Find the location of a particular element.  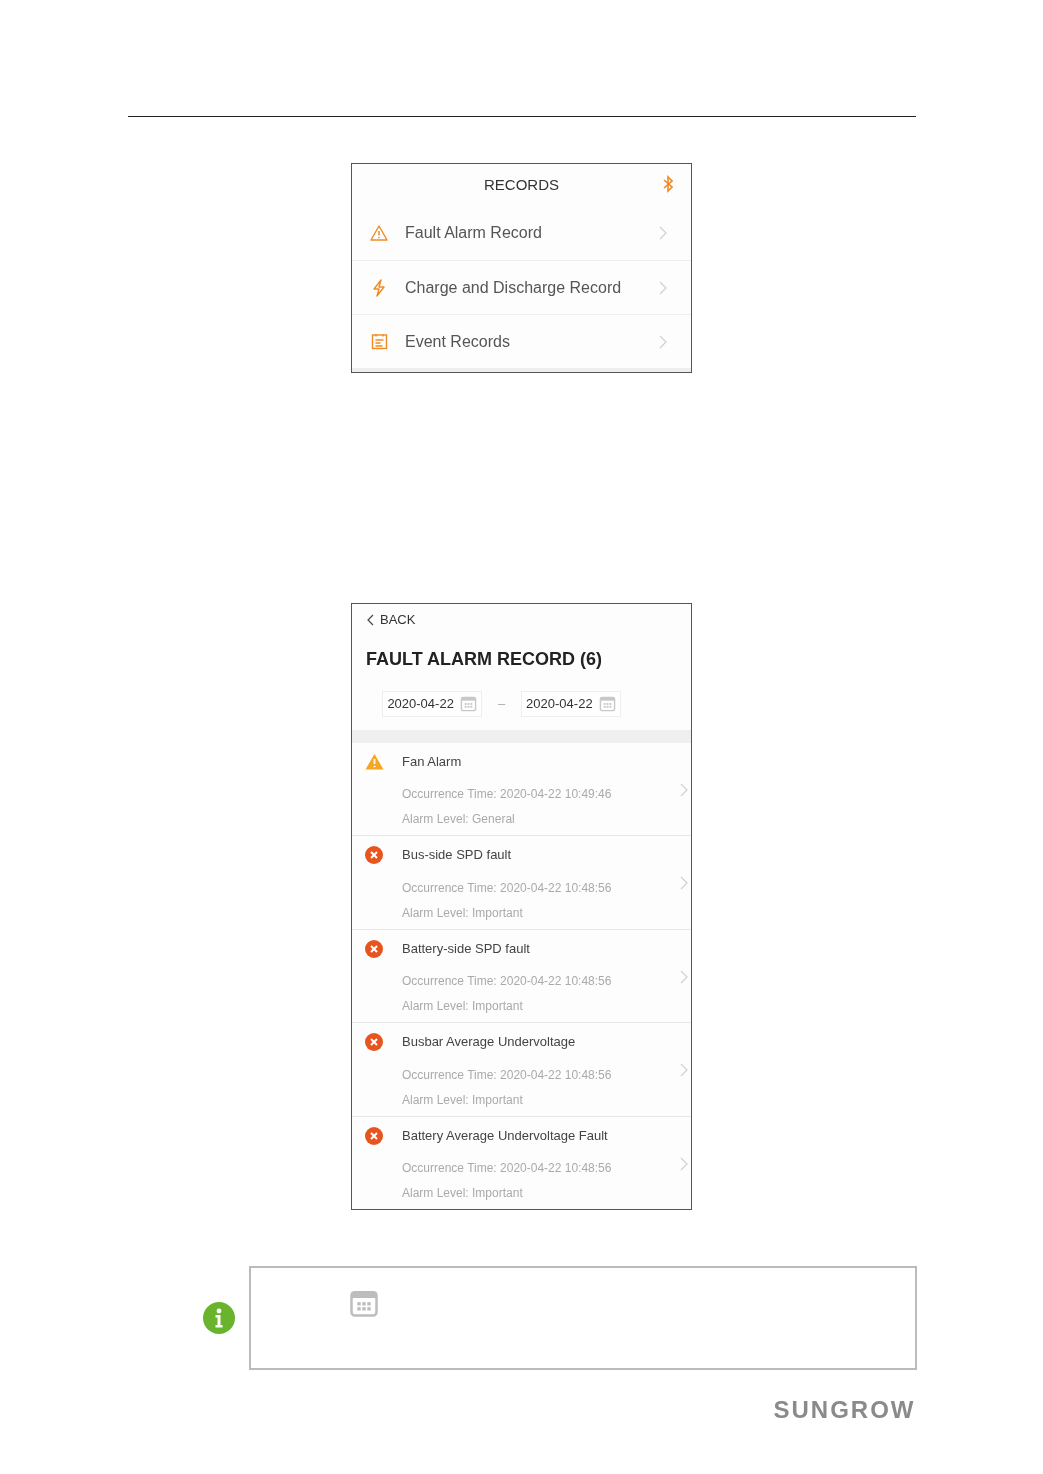

alarm-row: Busbar Average Undervoltage Occurrence Time: 2020-04-22 10:48:56 Alarm Level: Important is located at coordinates (521, 1069).